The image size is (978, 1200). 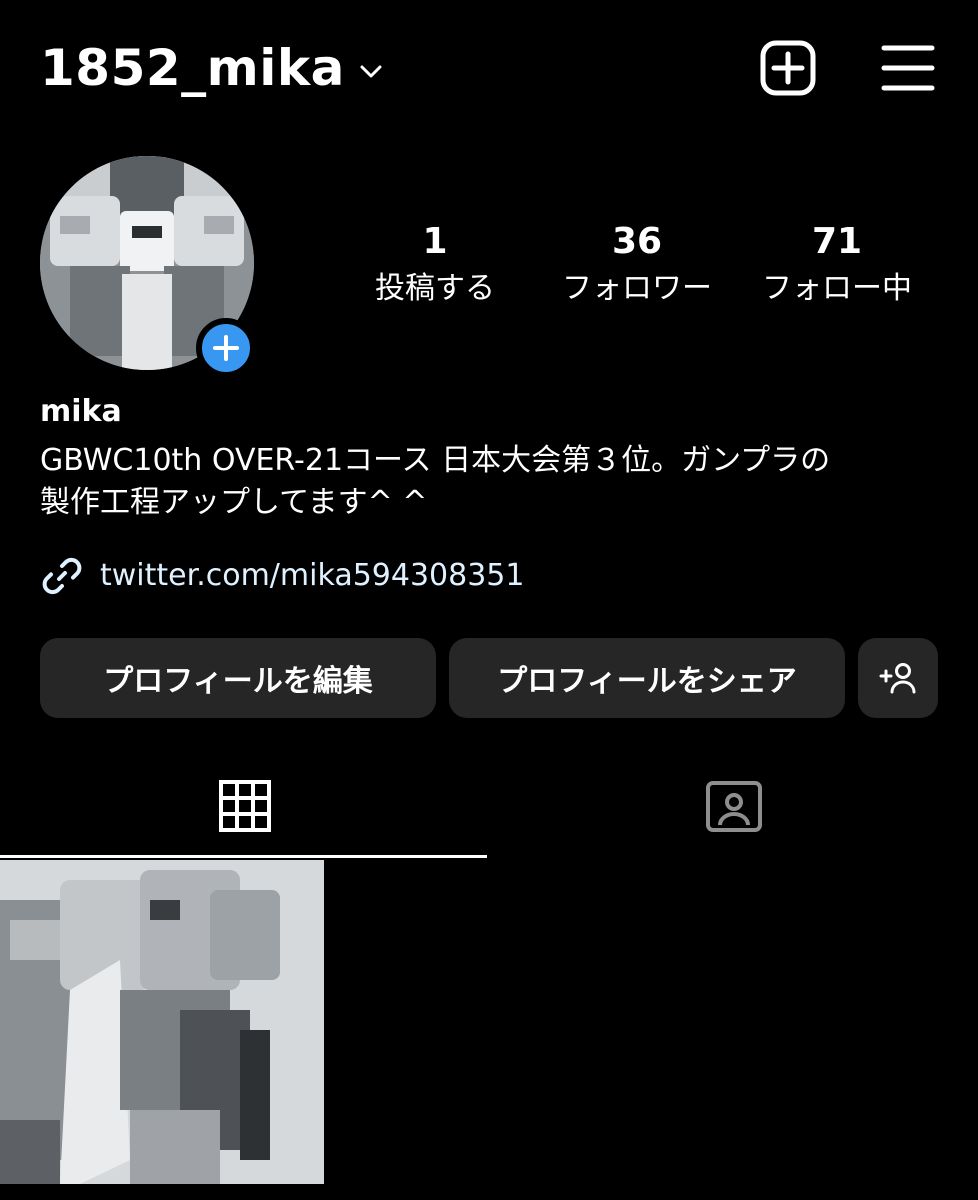 What do you see at coordinates (637, 288) in the screenshot?
I see `followers-count-label: フォロワー` at bounding box center [637, 288].